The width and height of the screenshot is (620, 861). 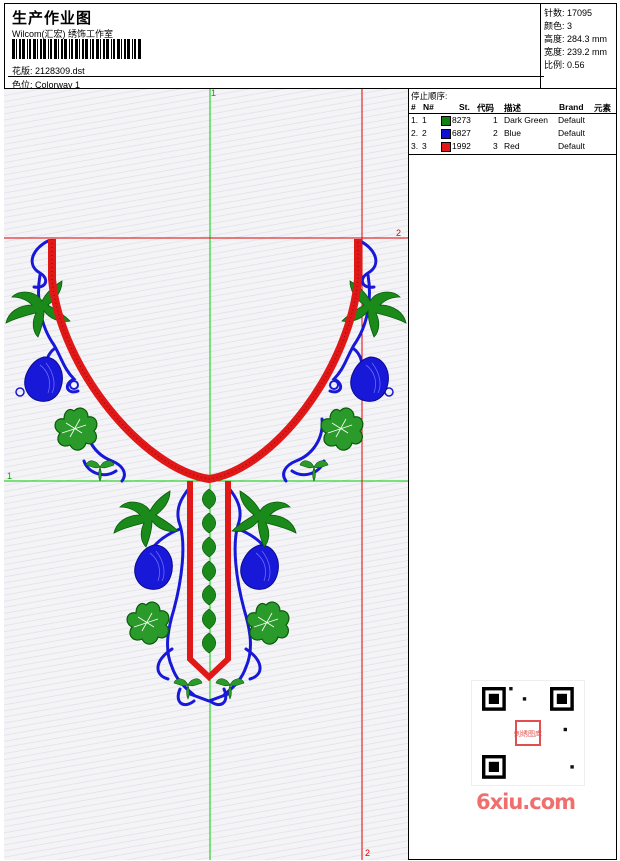 I want to click on row-code: 3, so click(x=495, y=146).